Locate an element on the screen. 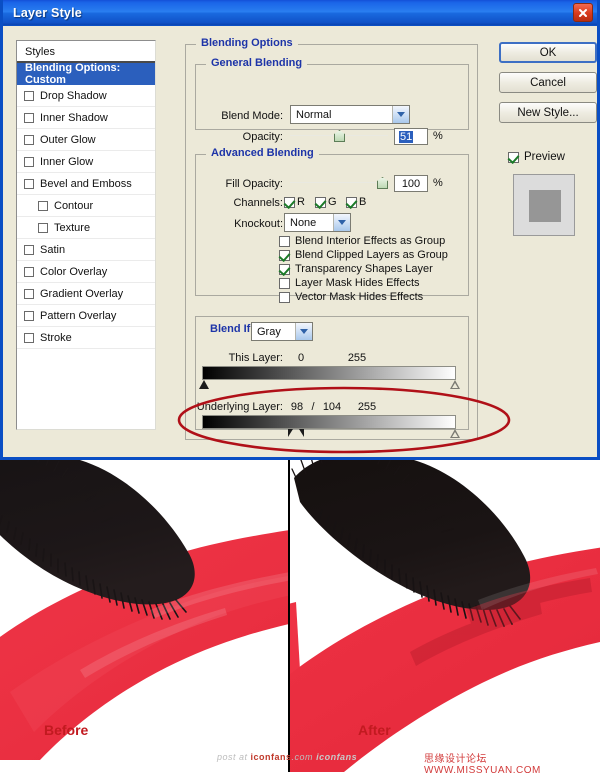 This screenshot has width=600, height=776. this-layer-white-marker is located at coordinates (455, 384).